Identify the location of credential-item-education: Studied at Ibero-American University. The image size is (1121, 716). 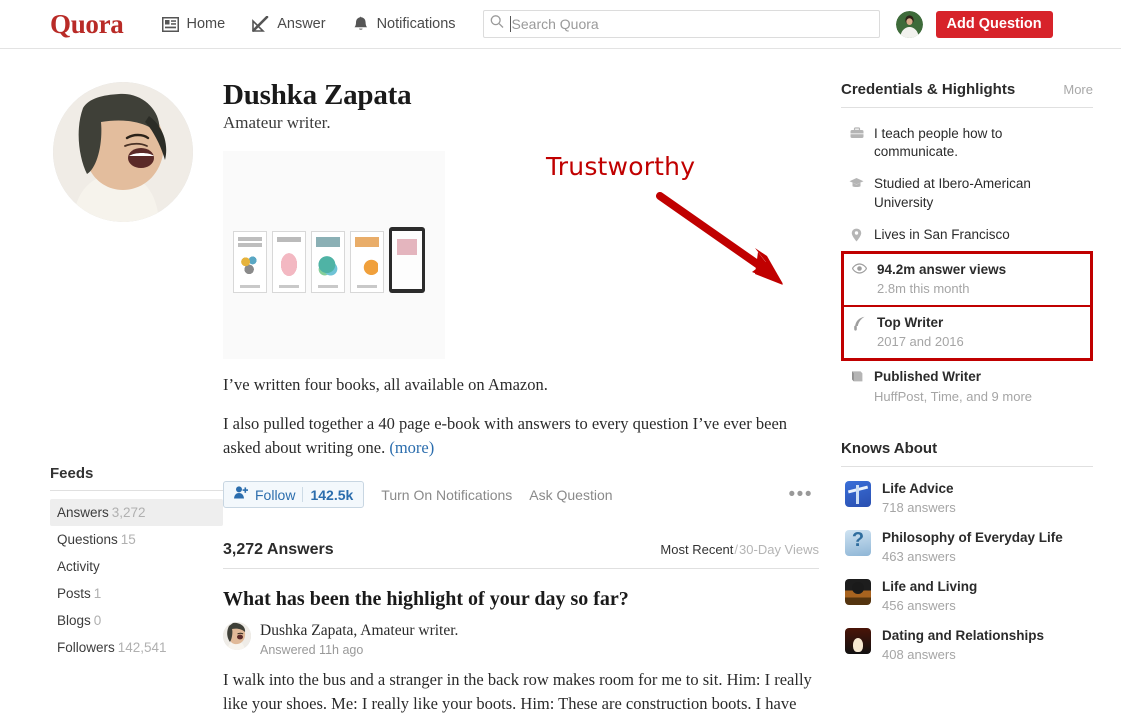
(967, 193).